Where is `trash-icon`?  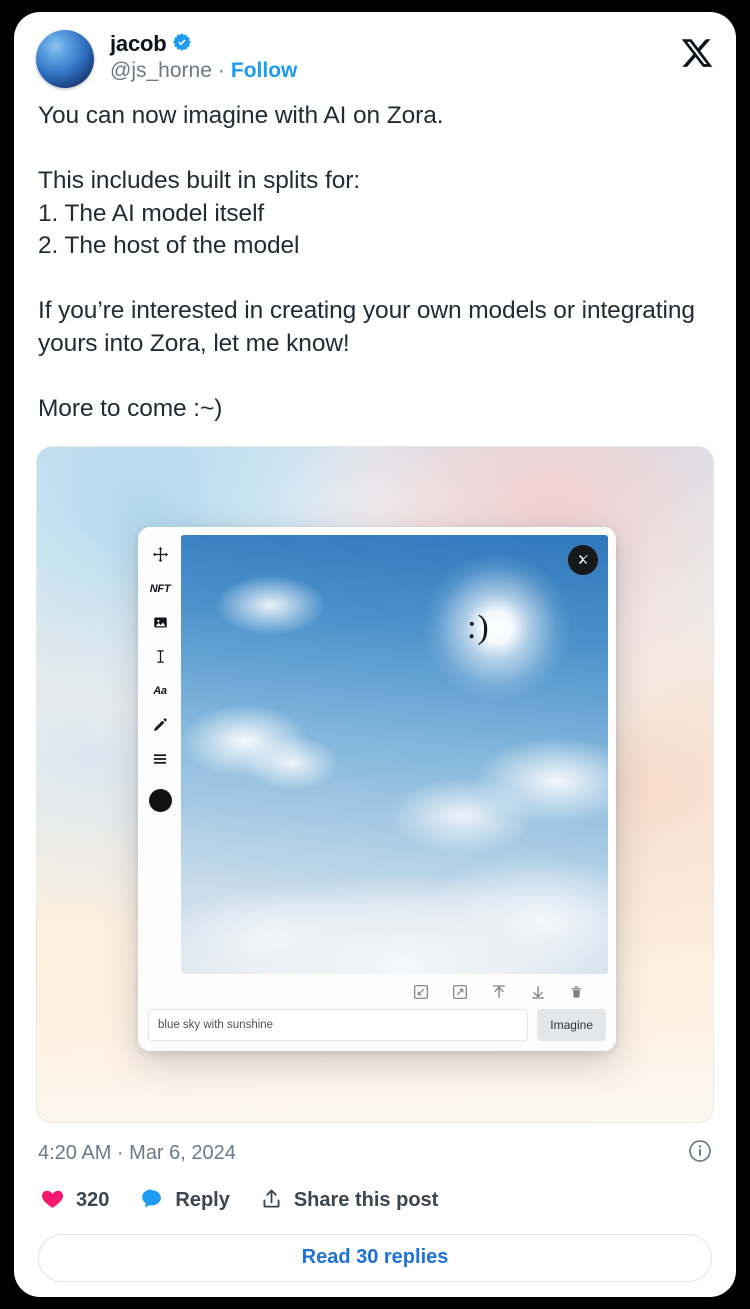 trash-icon is located at coordinates (576, 992).